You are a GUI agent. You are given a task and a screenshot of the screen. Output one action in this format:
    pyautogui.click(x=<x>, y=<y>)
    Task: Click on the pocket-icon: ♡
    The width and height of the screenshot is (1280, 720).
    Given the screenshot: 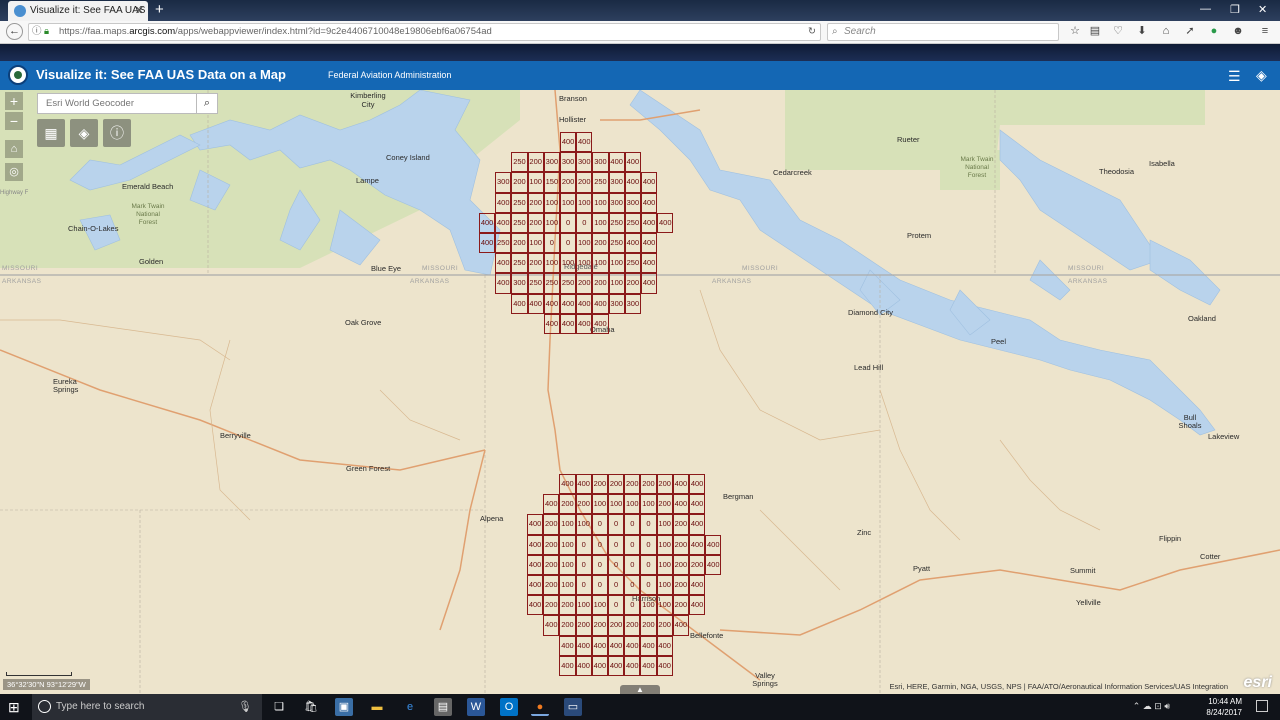 What is the action you would take?
    pyautogui.click(x=1118, y=31)
    